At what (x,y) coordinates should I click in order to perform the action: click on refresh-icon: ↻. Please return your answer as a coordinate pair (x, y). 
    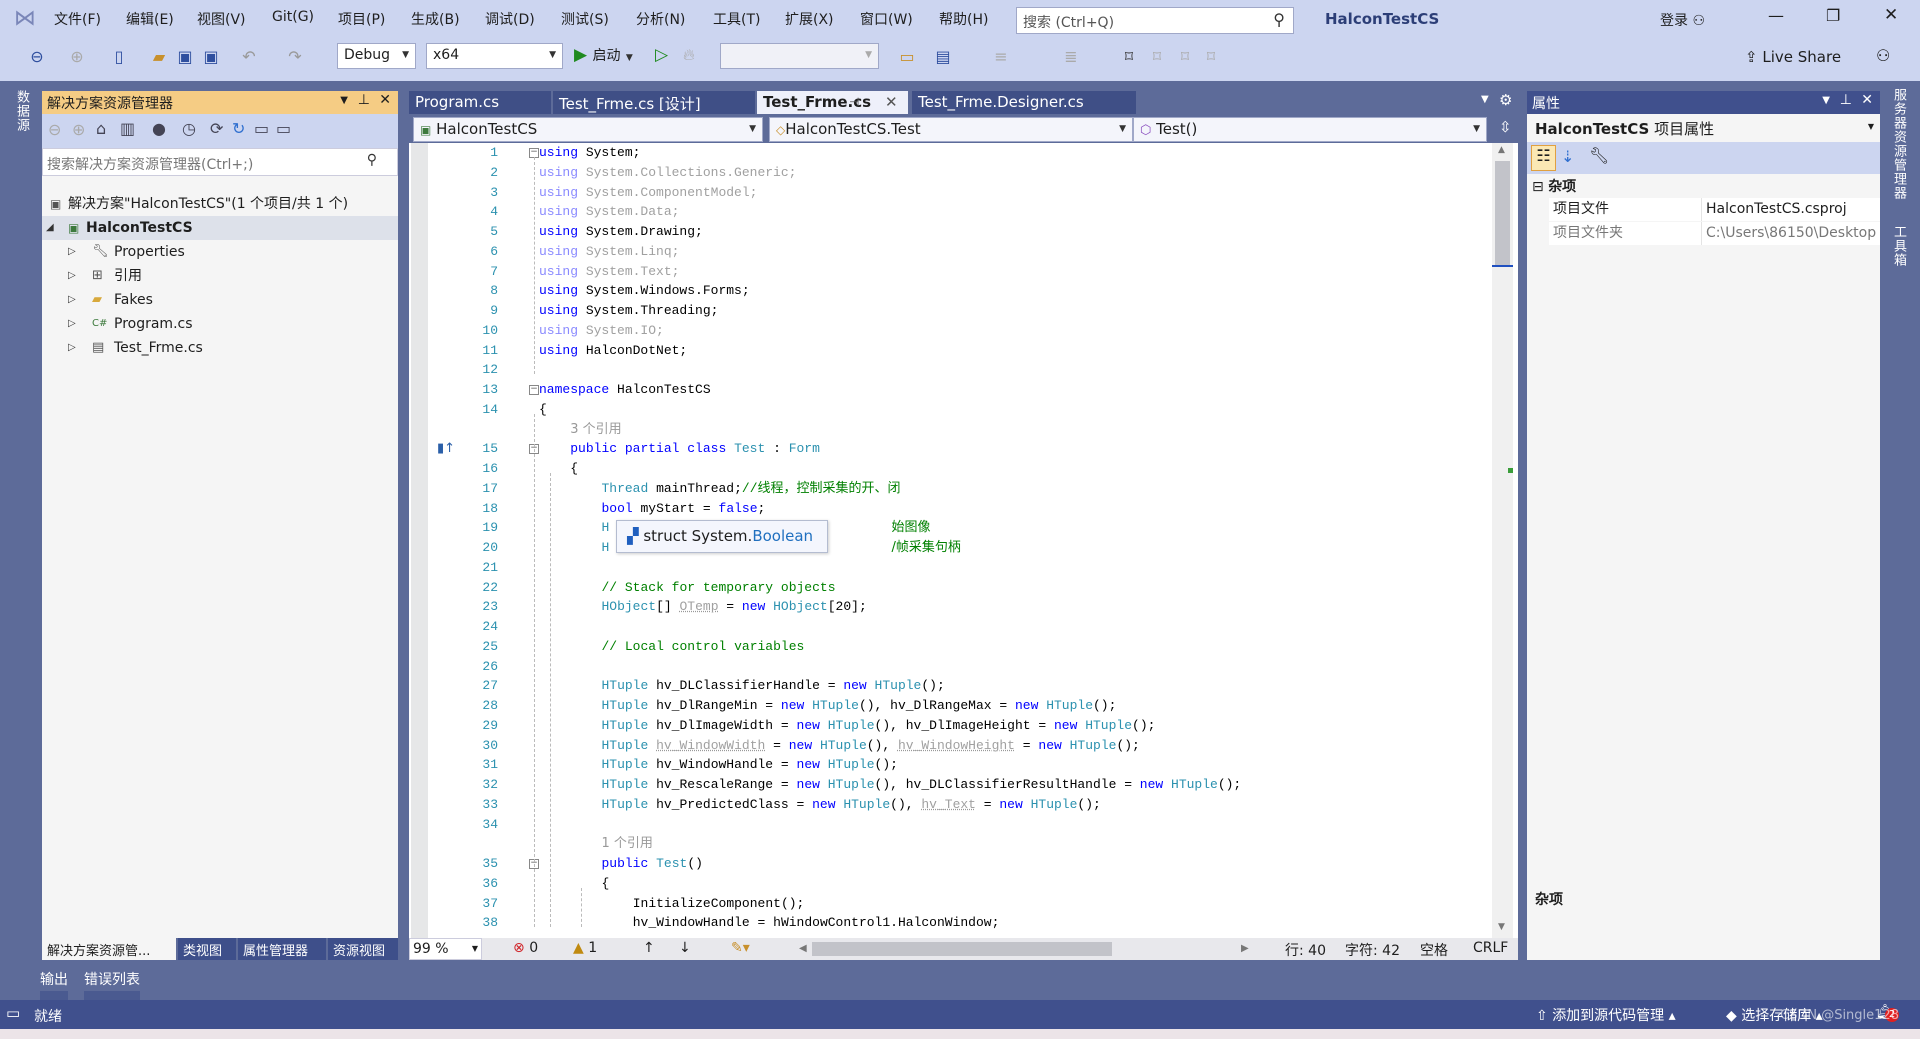
    Looking at the image, I should click on (238, 128).